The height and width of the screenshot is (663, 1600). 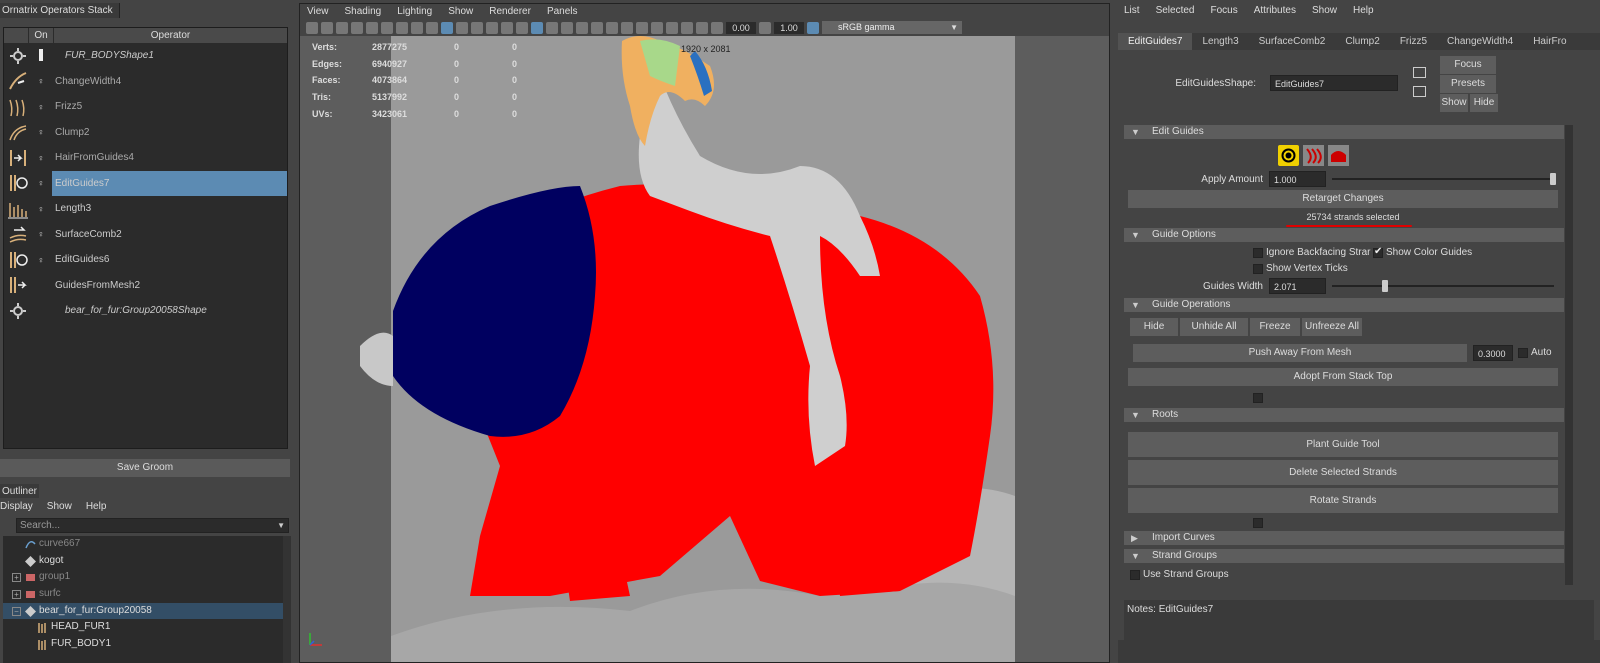 I want to click on save-groom-button: Save Groom, so click(x=145, y=468).